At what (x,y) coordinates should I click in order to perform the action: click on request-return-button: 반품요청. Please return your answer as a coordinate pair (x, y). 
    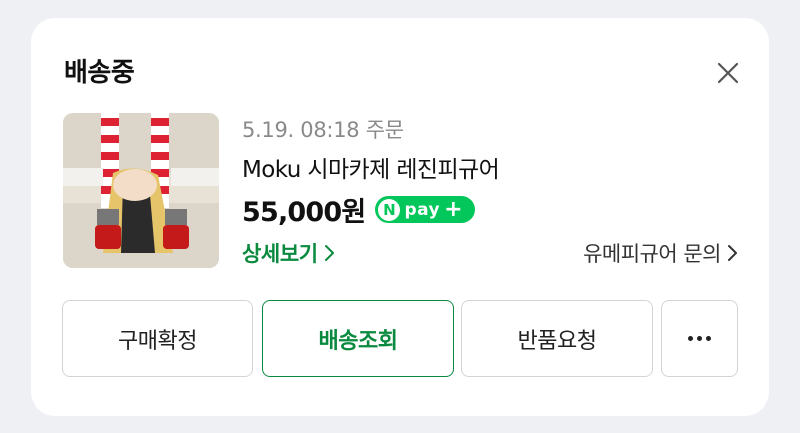
    Looking at the image, I should click on (557, 338).